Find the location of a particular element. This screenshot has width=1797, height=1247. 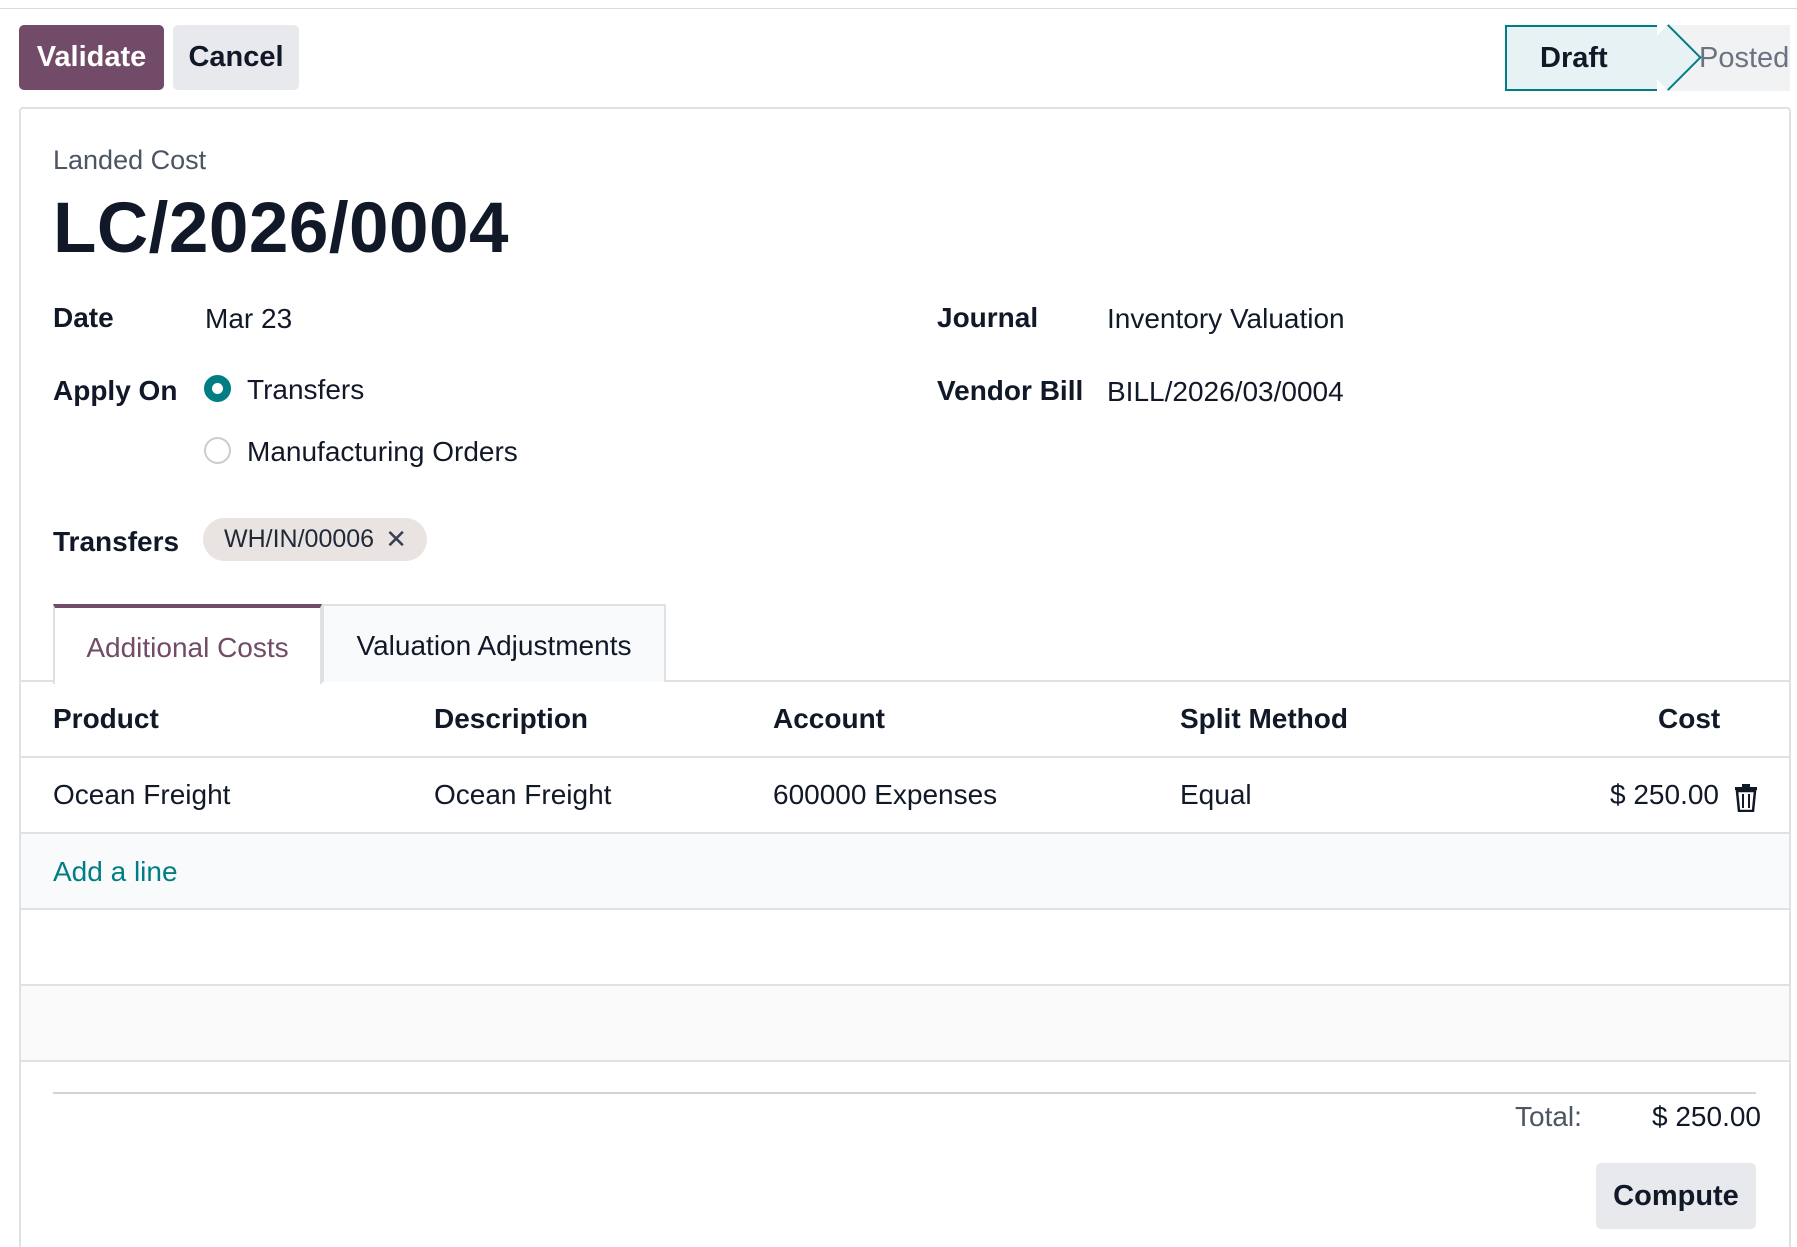

tab-valuation-adjustments: Valuation Adjustments is located at coordinates (494, 643).